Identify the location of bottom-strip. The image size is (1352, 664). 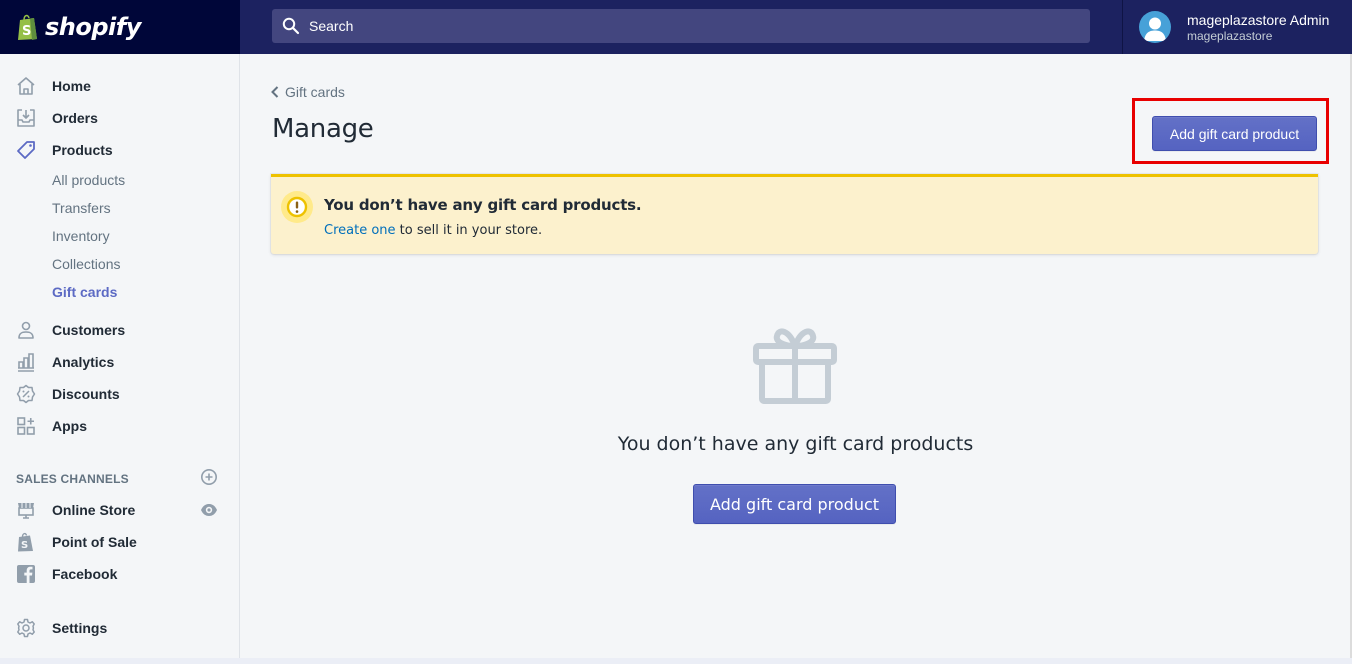
(676, 661).